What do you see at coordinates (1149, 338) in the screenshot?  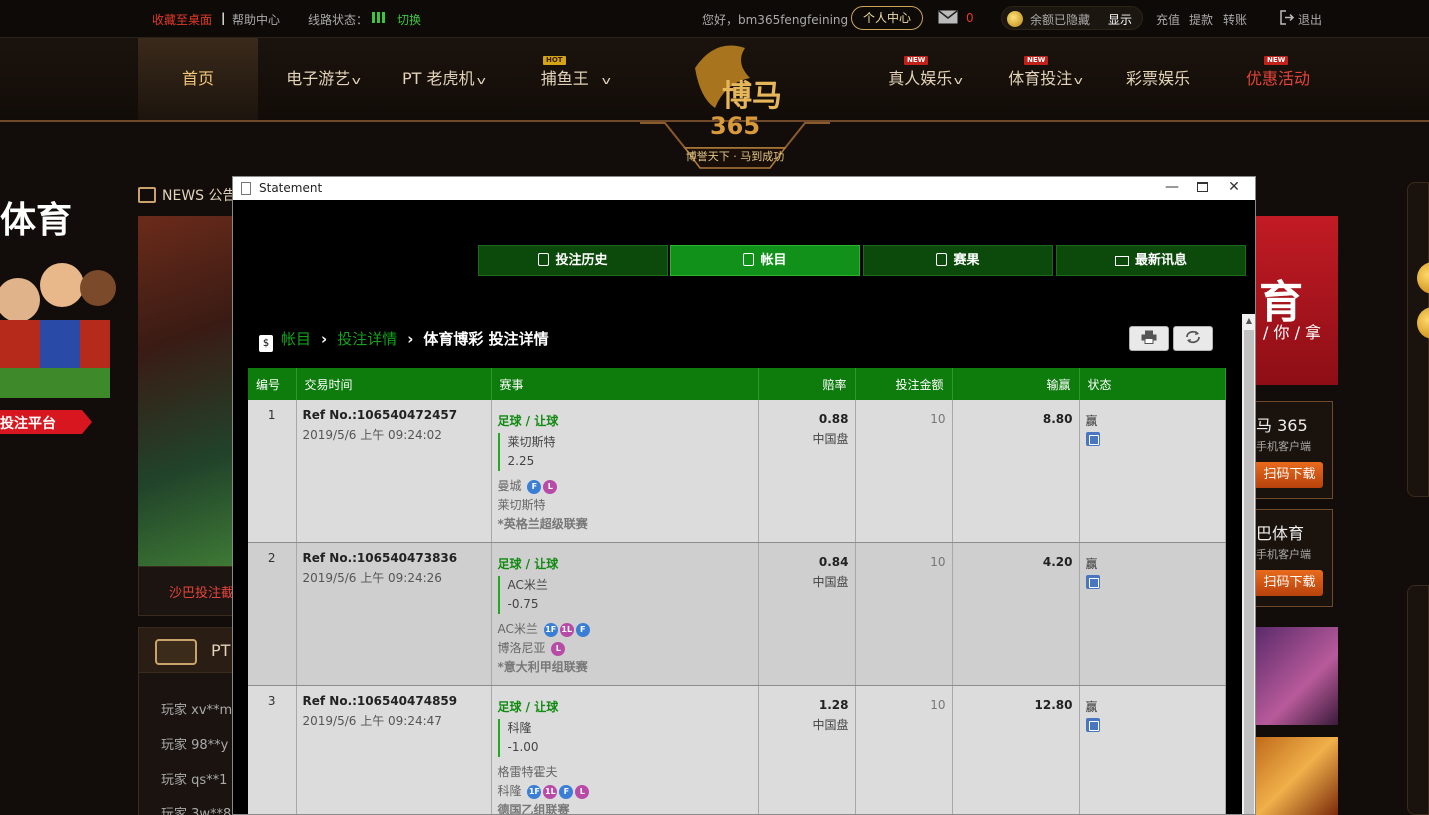 I see `print-button` at bounding box center [1149, 338].